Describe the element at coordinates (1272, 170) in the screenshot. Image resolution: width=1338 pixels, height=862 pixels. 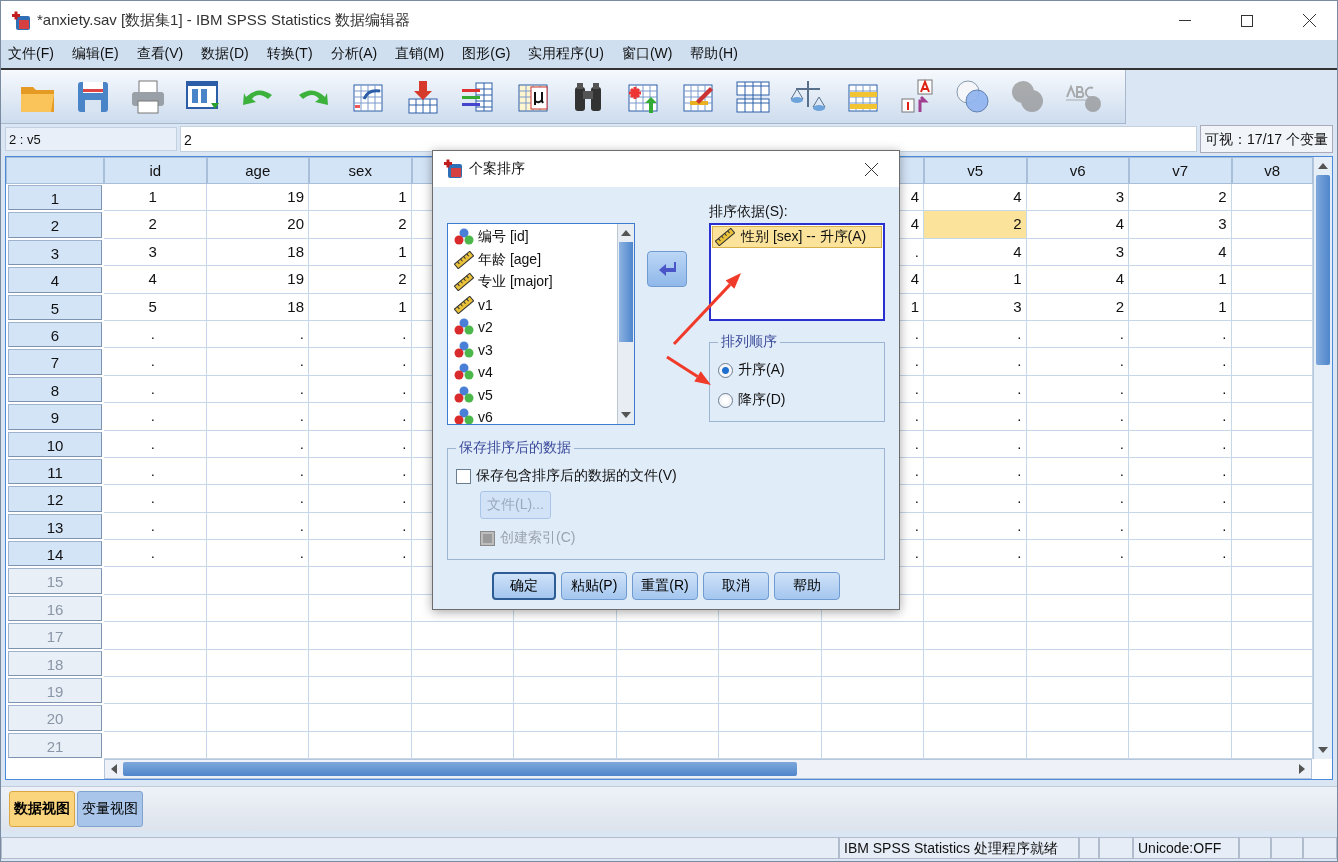
I see `column-header: v8` at that location.